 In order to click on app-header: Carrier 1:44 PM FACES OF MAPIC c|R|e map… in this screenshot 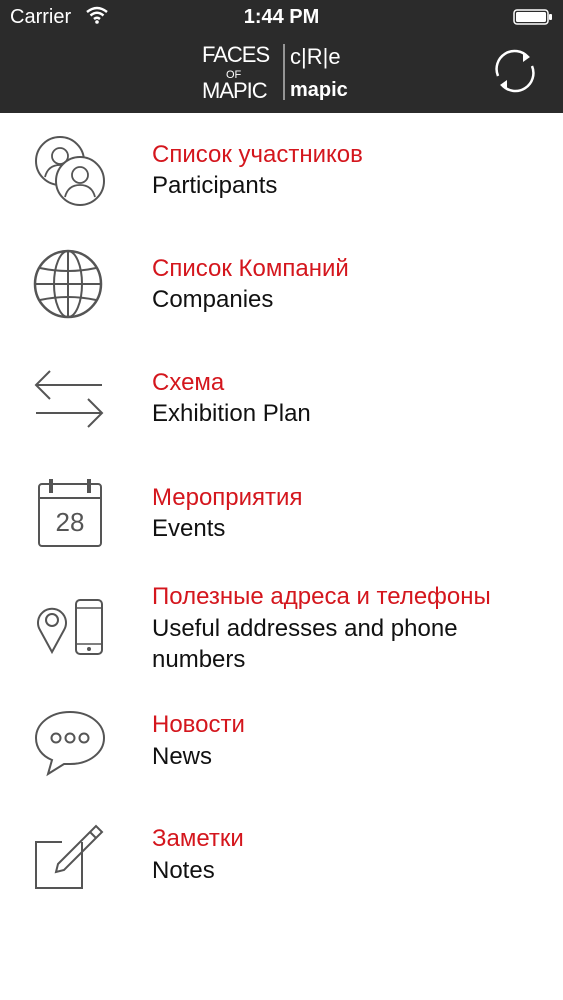, I will do `click(281, 56)`.